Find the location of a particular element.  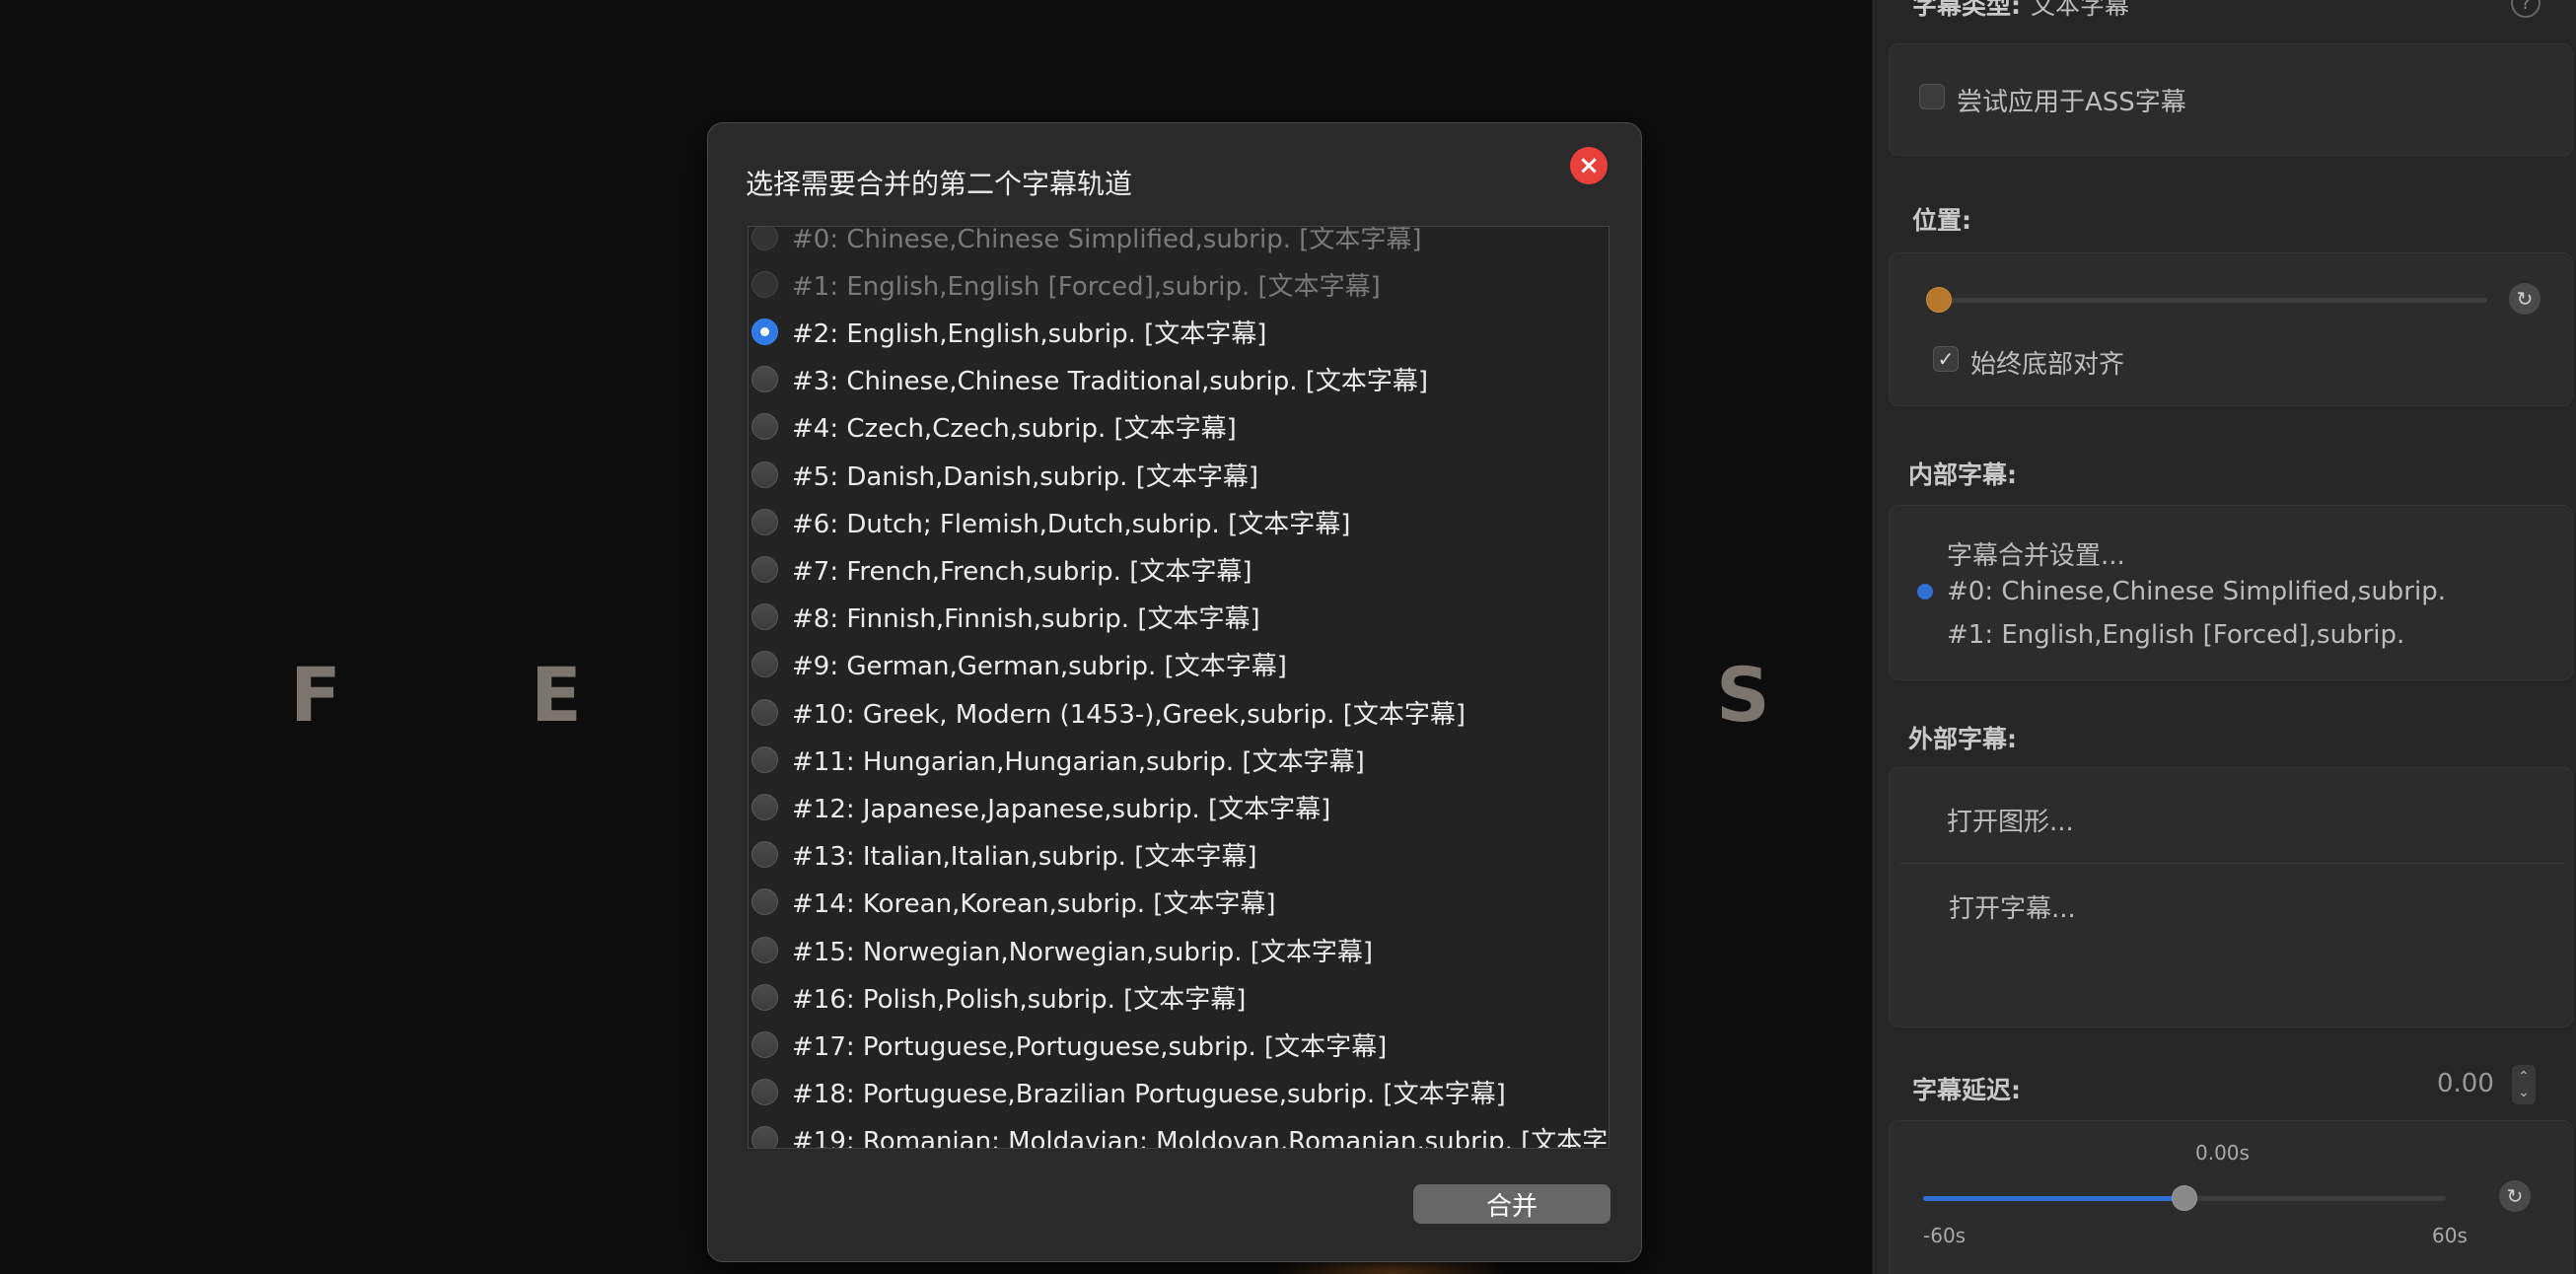

video-title-letter: E is located at coordinates (558, 695).